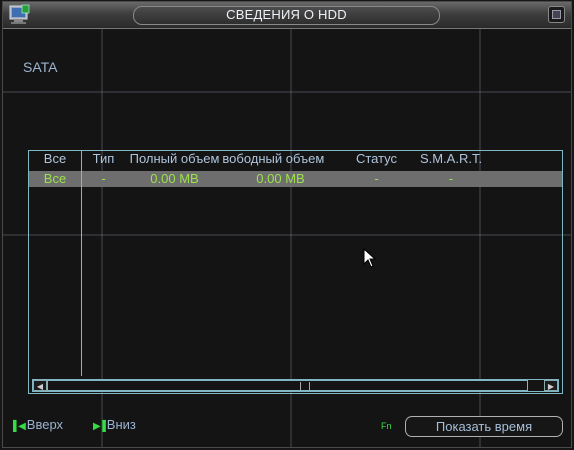 This screenshot has width=574, height=450. What do you see at coordinates (376, 161) in the screenshot?
I see `col-header-status: Статус` at bounding box center [376, 161].